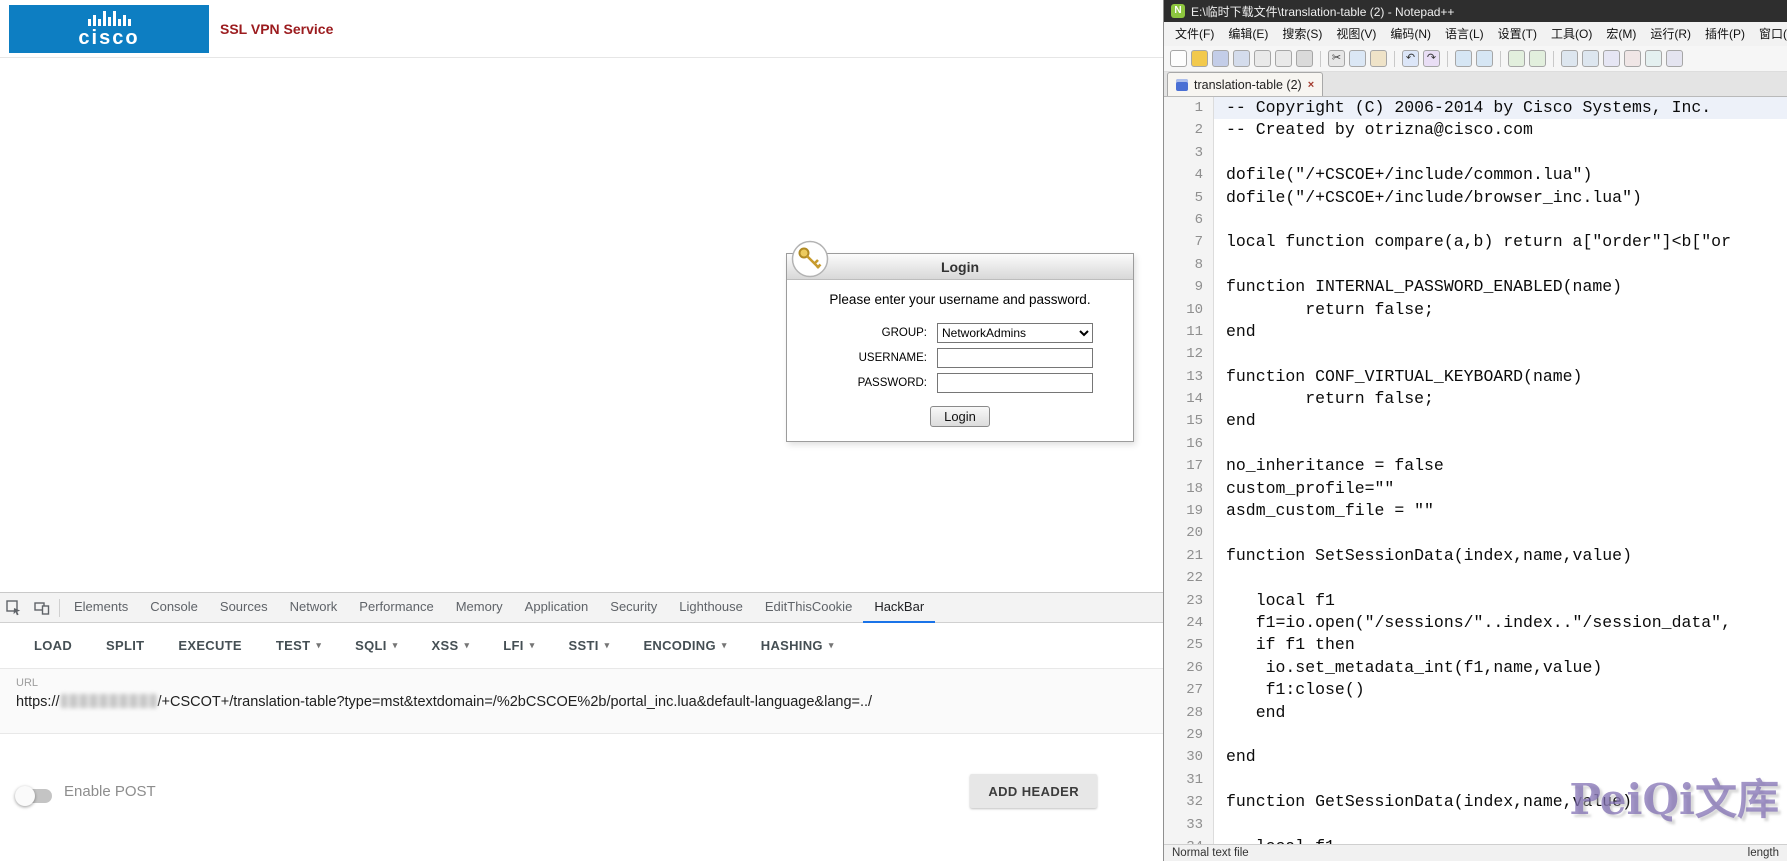 Image resolution: width=1787 pixels, height=861 pixels. I want to click on document-tab: translation-table (2) ×, so click(1245, 84).